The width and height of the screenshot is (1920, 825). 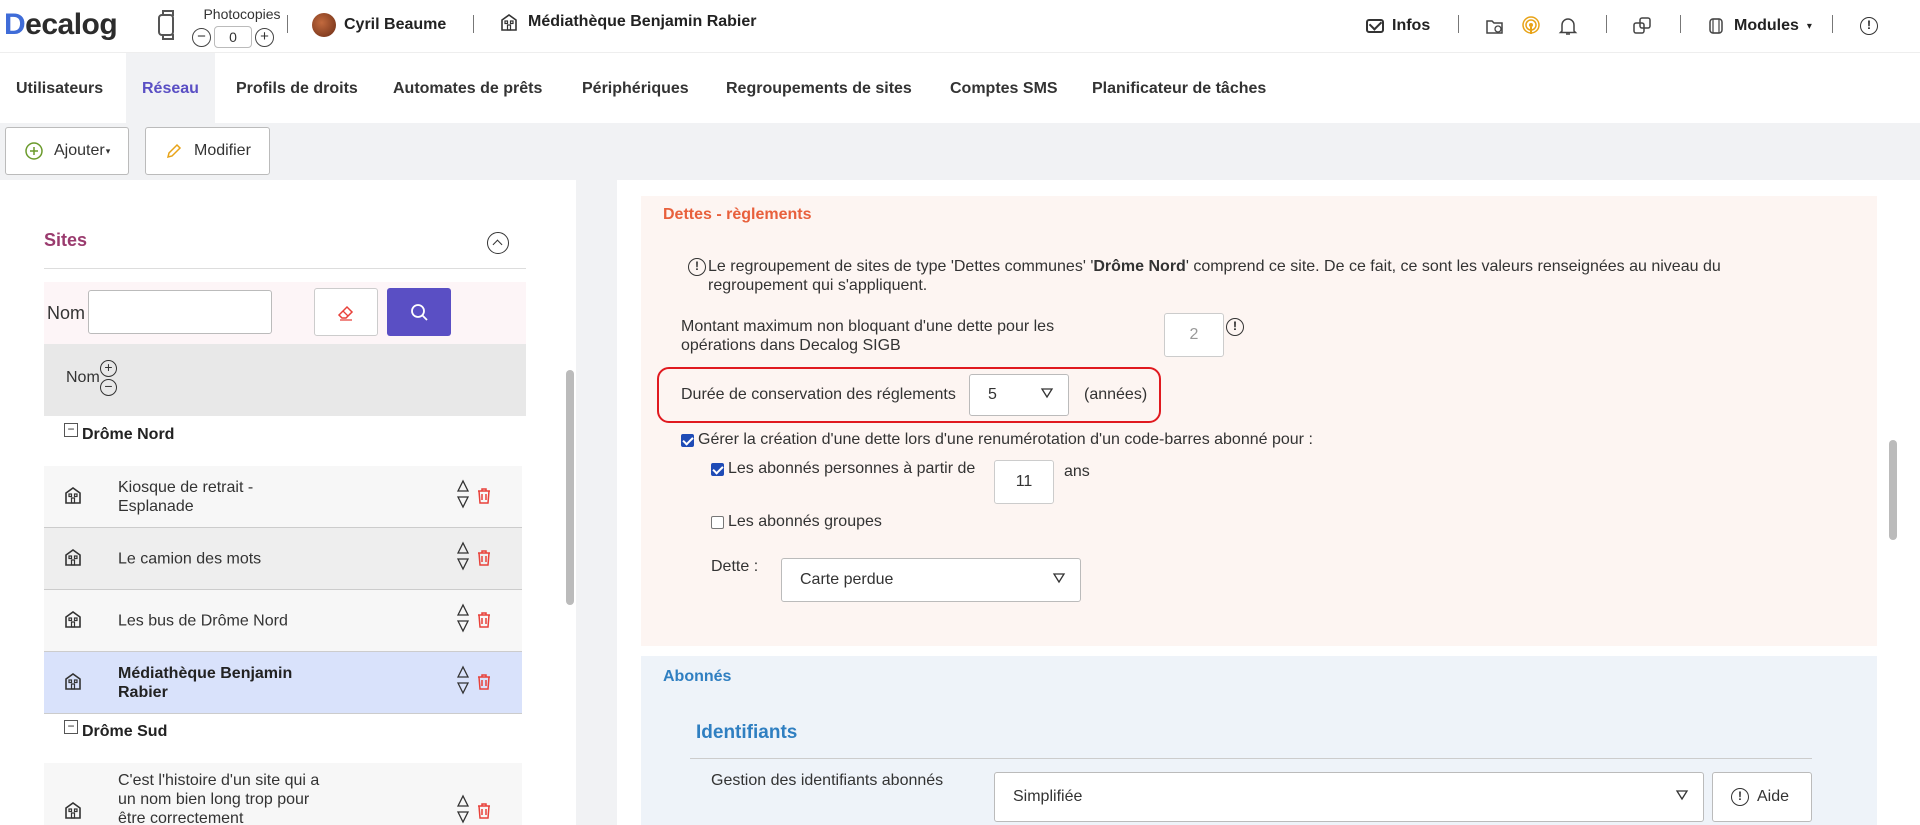 I want to click on retention-select: 5, so click(x=1019, y=395).